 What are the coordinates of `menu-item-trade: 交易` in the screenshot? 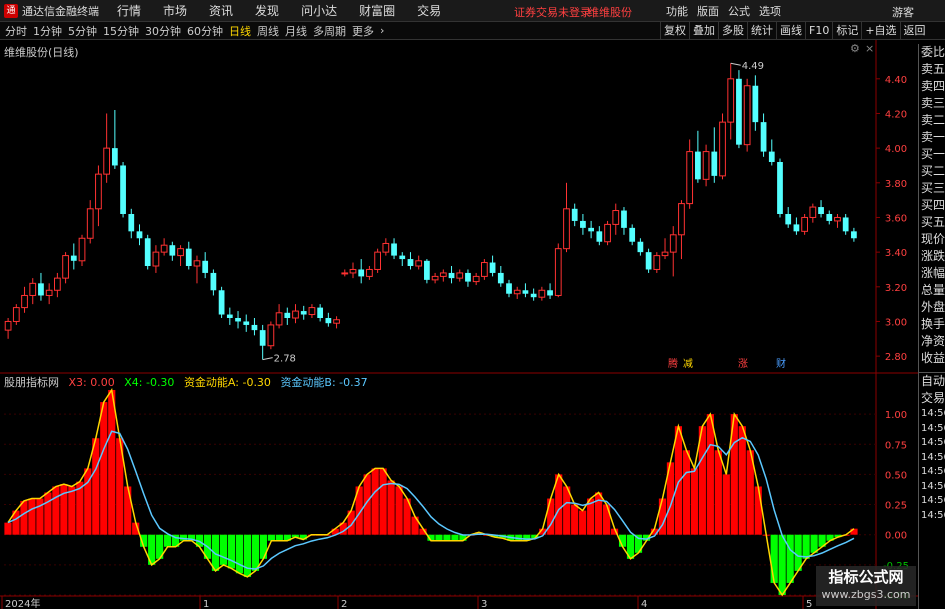 It's located at (429, 10).